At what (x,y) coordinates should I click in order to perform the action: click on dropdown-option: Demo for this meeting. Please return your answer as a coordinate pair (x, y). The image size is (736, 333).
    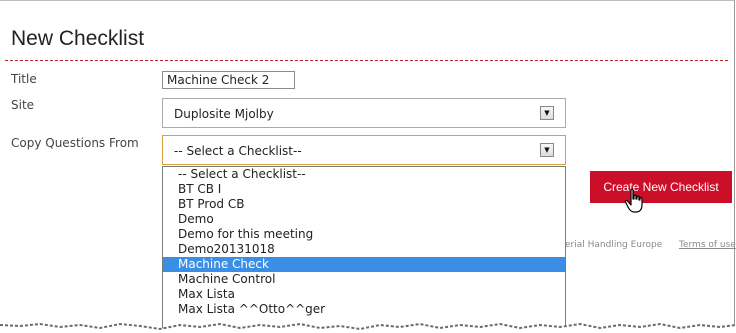
    Looking at the image, I should click on (364, 234).